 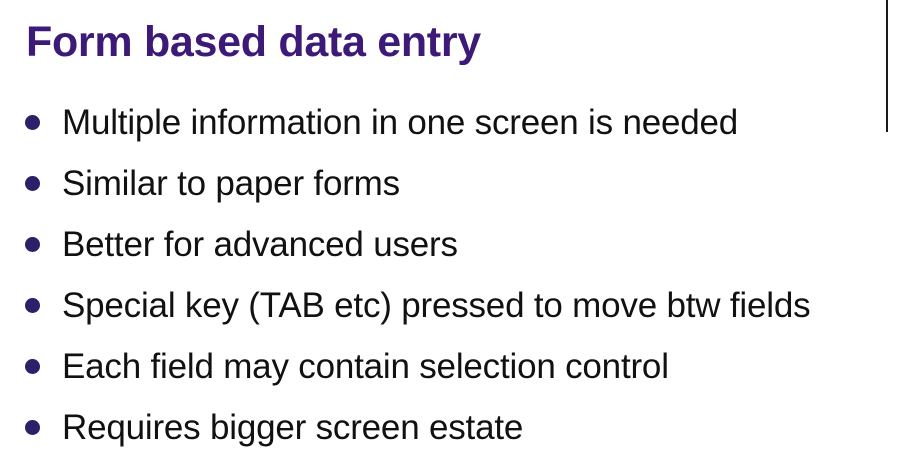 What do you see at coordinates (253, 42) in the screenshot?
I see `slide-title: Form based data entry` at bounding box center [253, 42].